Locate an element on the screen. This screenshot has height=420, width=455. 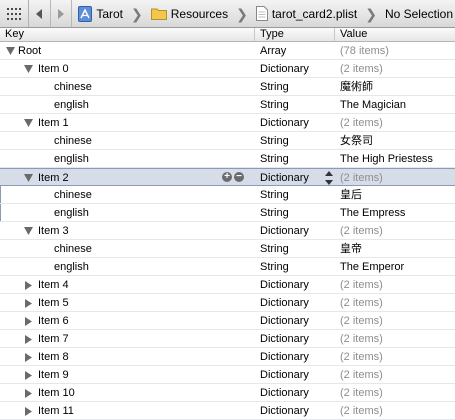
project-icon is located at coordinates (85, 13).